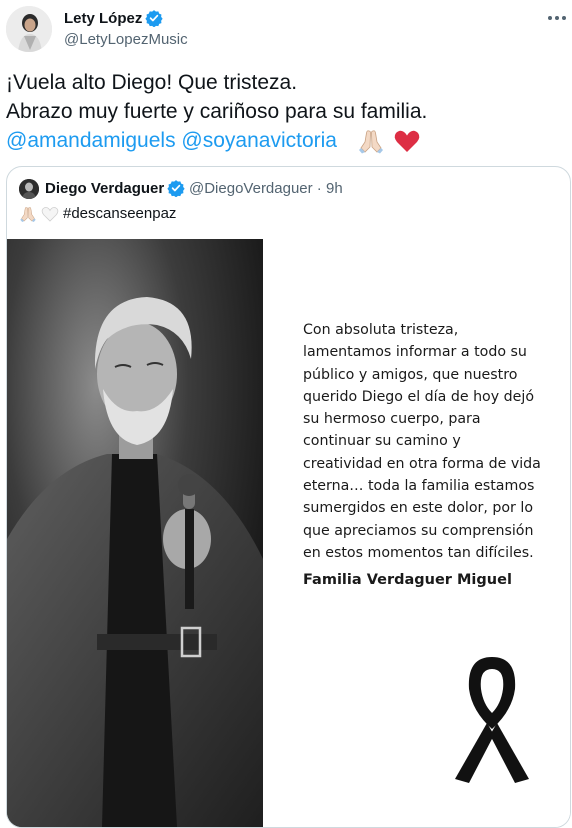 The image size is (572, 828). I want to click on notice-line: en estos momentos tan difíciles., so click(418, 552).